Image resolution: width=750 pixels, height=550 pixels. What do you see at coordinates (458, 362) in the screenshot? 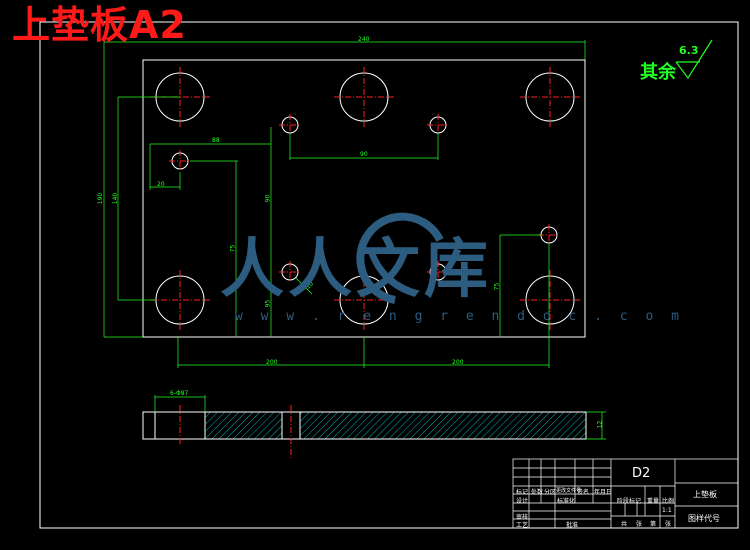
I see `dim-bottom-right-span: 200` at bounding box center [458, 362].